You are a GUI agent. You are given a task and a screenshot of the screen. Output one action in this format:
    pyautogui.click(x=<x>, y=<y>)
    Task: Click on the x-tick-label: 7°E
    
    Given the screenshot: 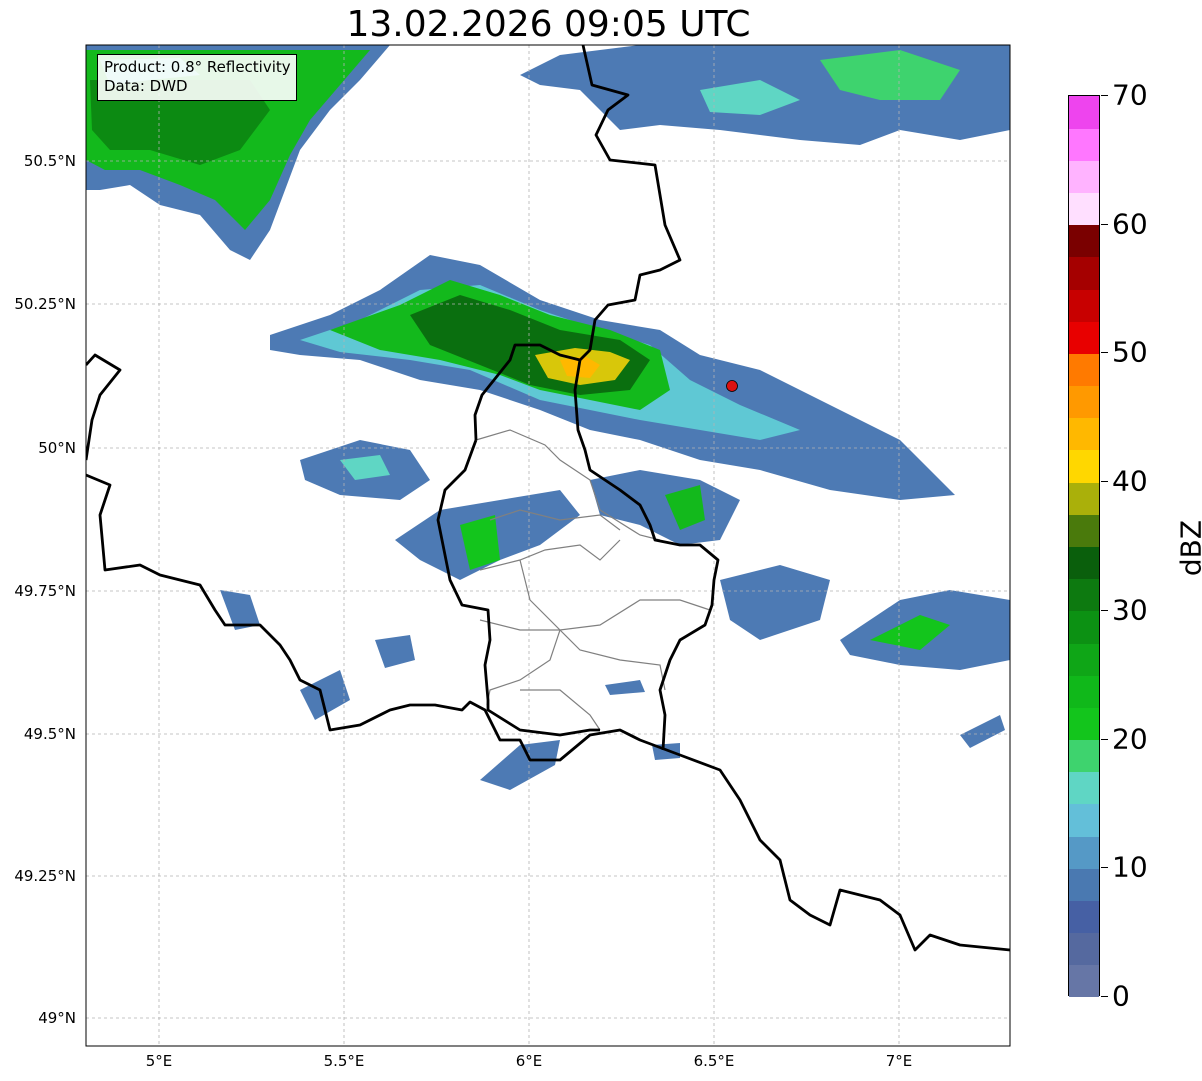 What is the action you would take?
    pyautogui.click(x=899, y=1061)
    